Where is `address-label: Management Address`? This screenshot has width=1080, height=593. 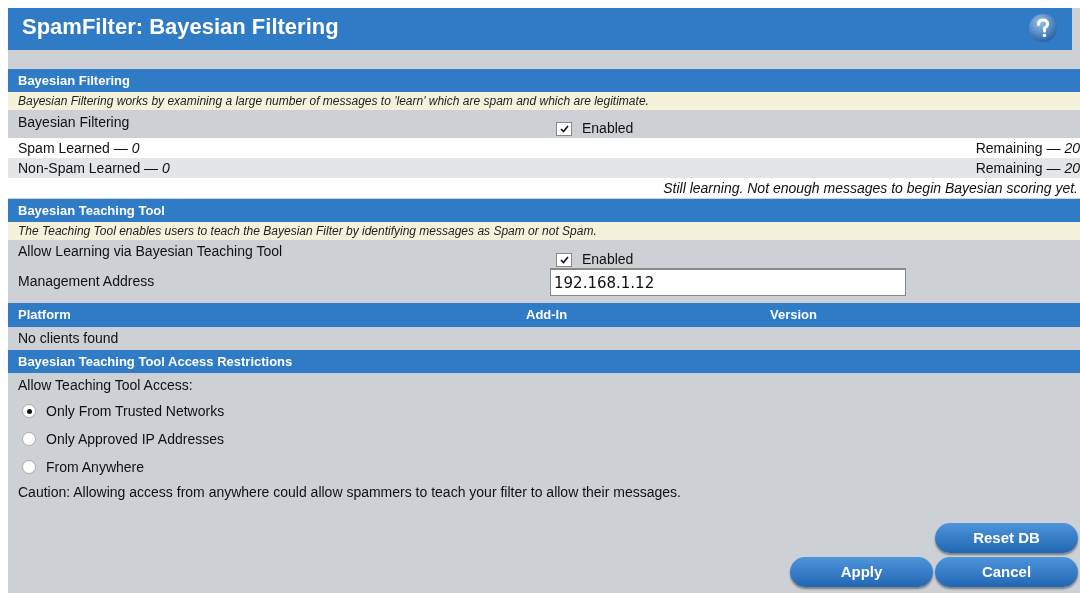
address-label: Management Address is located at coordinates (87, 281).